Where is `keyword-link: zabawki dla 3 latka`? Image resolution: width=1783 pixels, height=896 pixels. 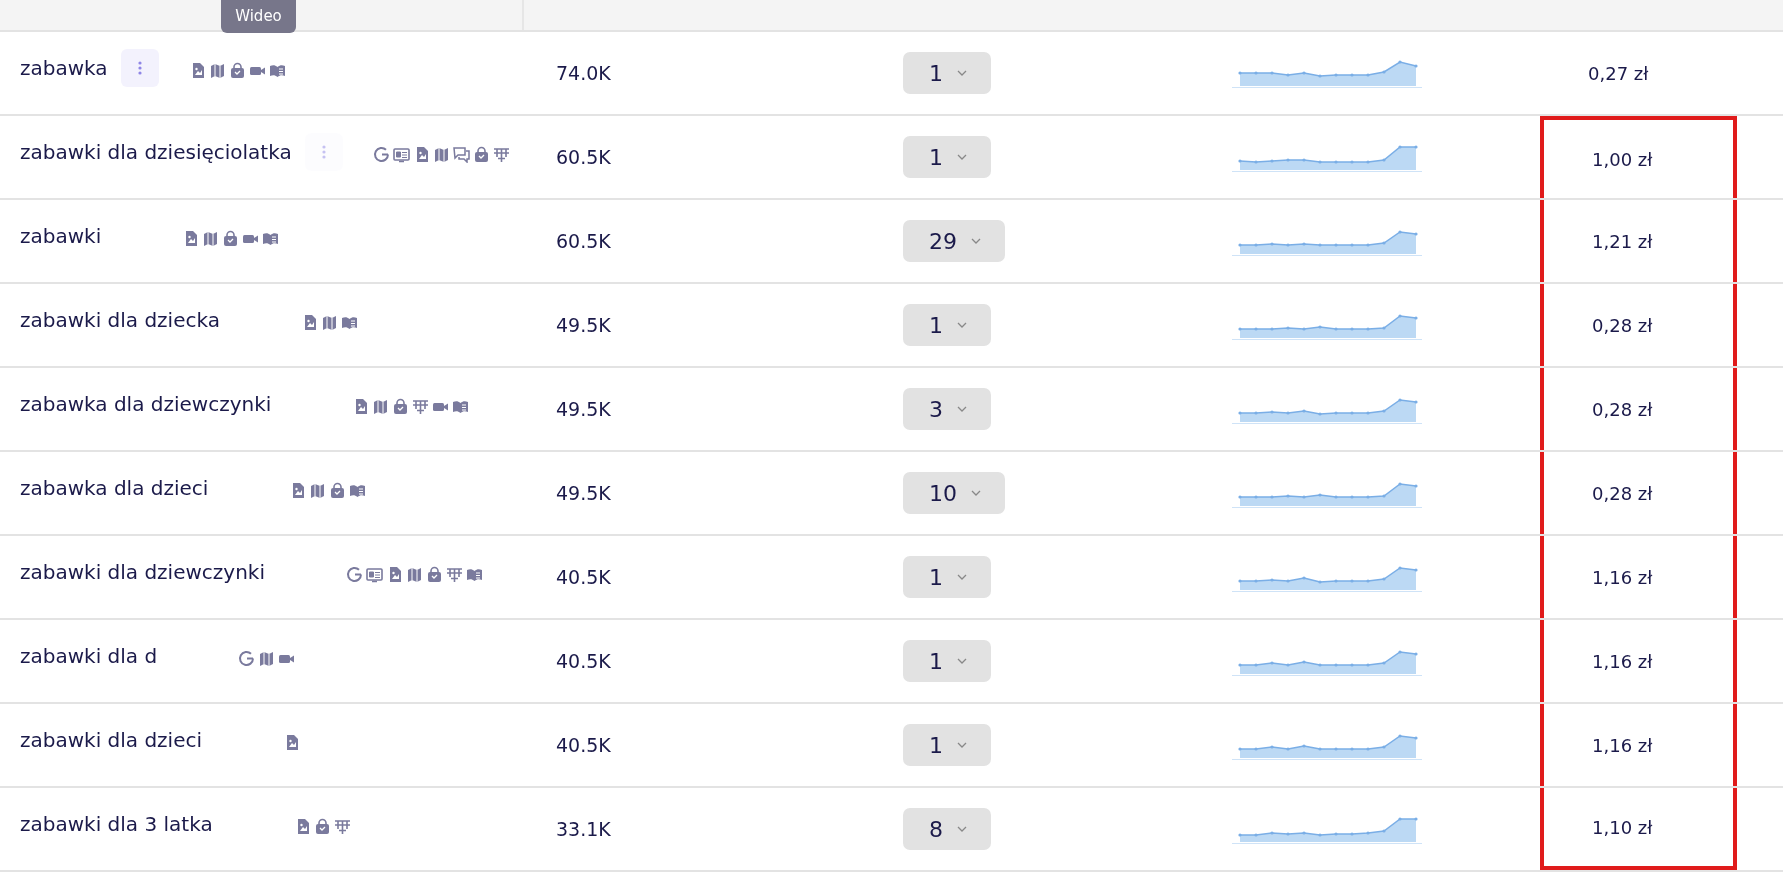
keyword-link: zabawki dla 3 latka is located at coordinates (116, 824).